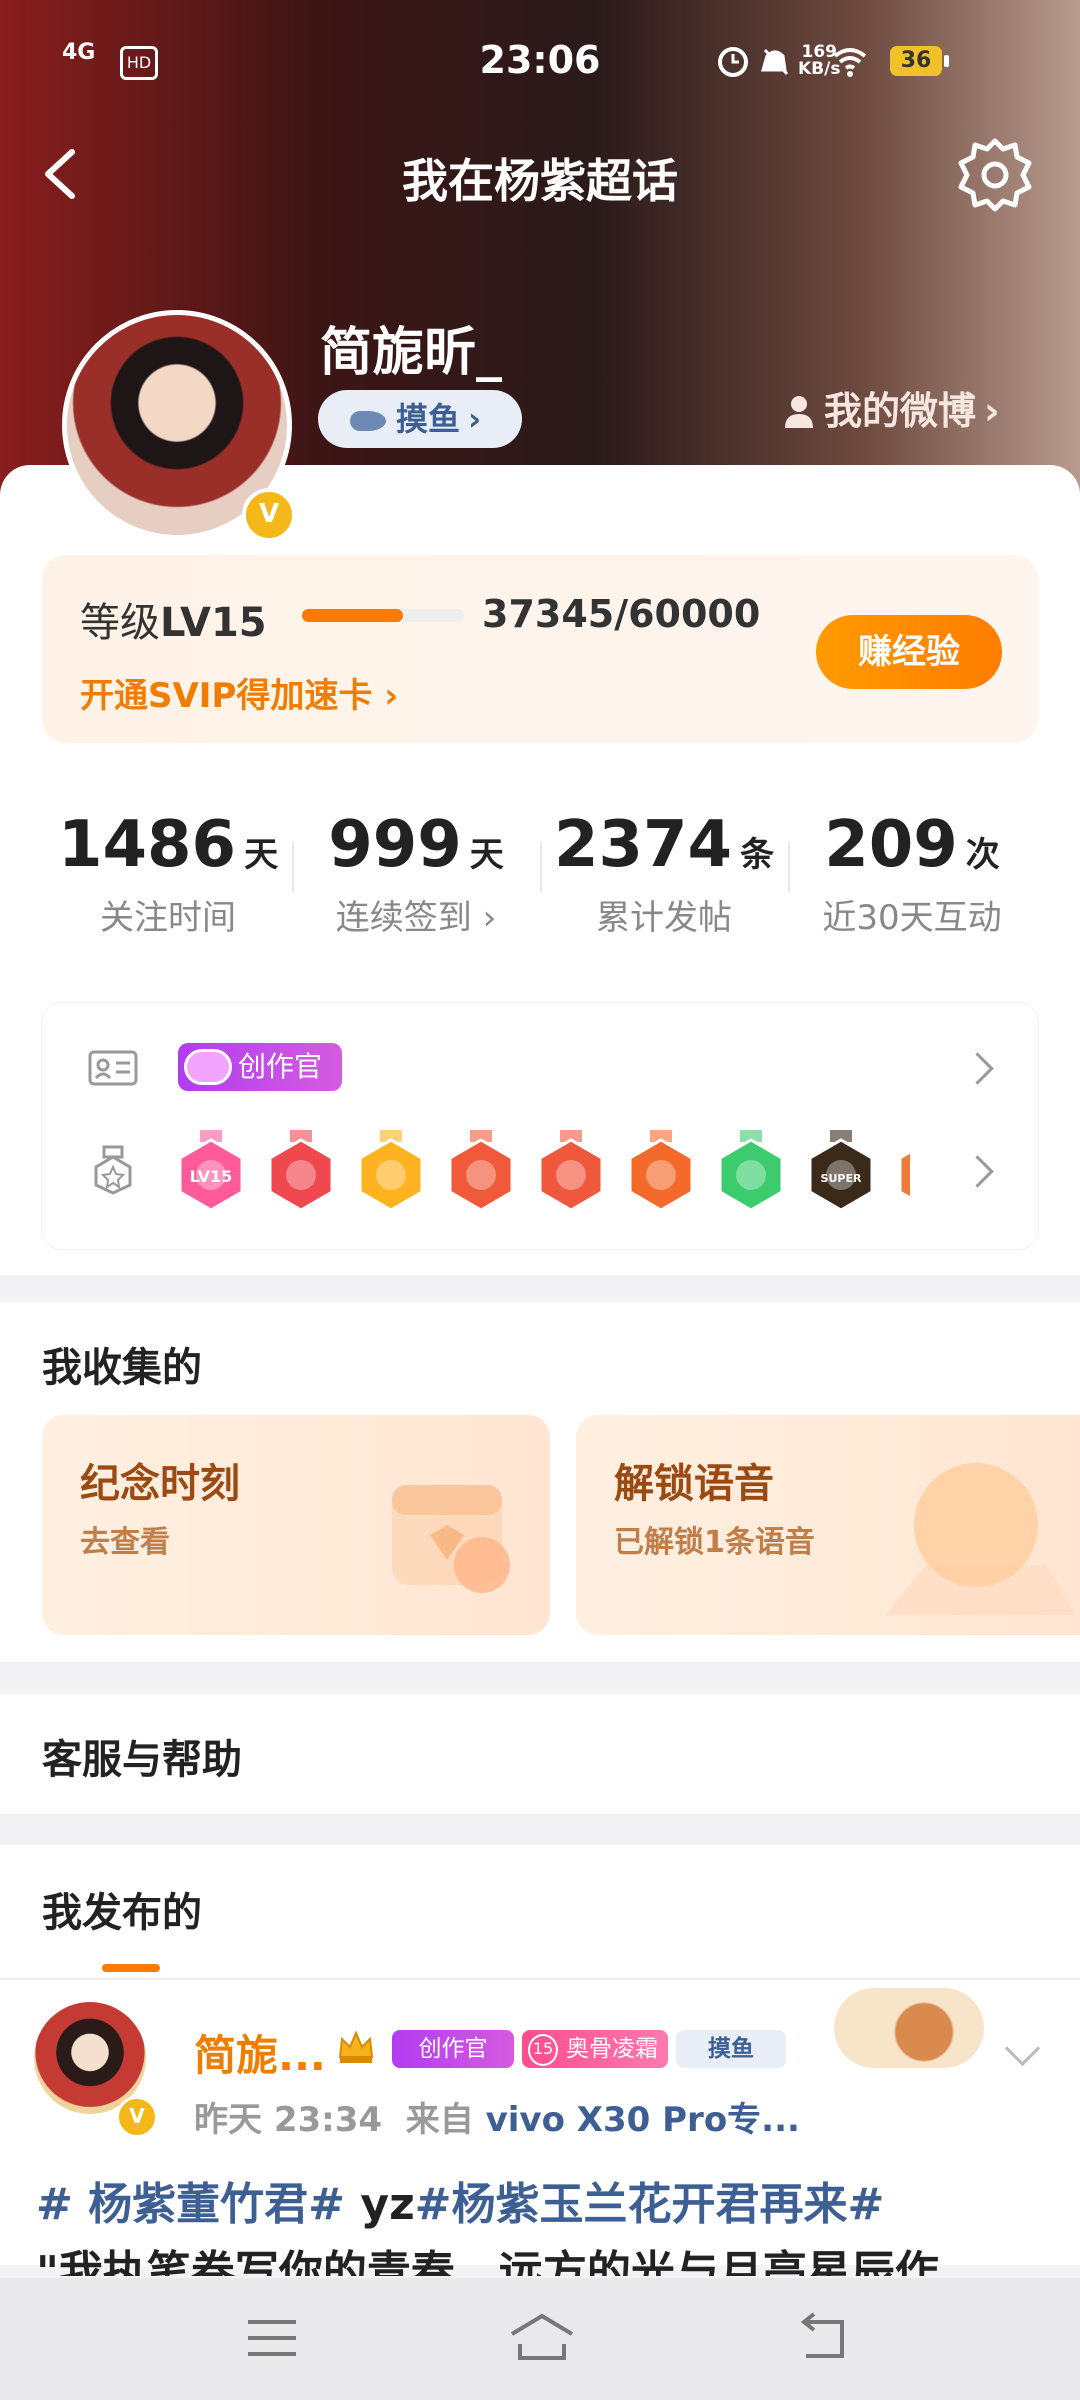 Image resolution: width=1080 pixels, height=2400 pixels. Describe the element at coordinates (420, 419) in the screenshot. I see `status-pill: 摸鱼 ›` at that location.